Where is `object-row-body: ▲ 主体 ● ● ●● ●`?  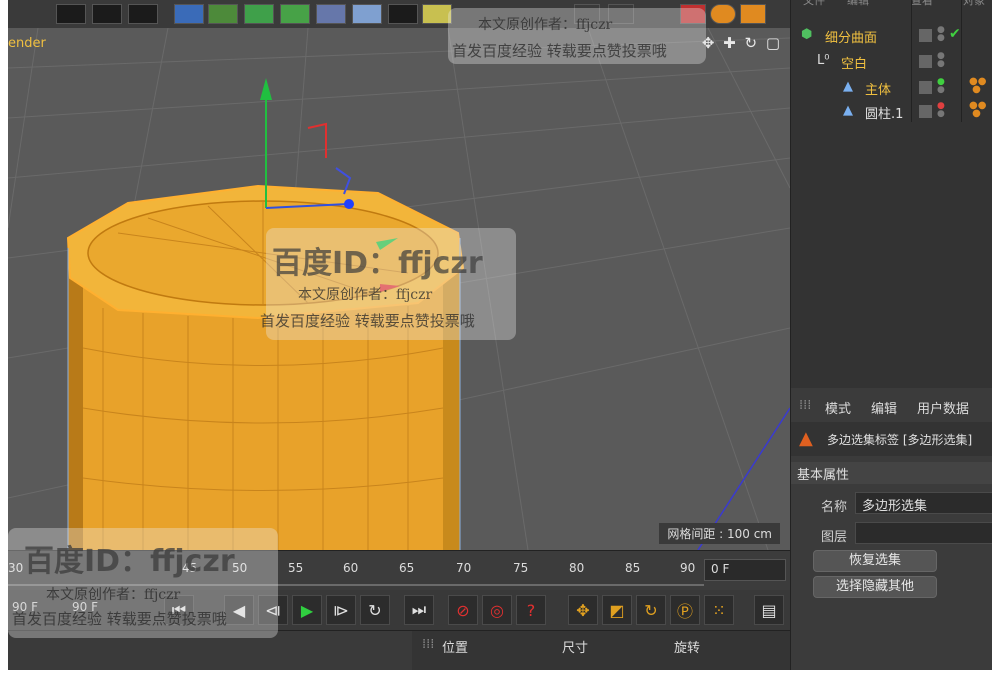
object-row-body: ▲ 主体 ● ● ●● ● is located at coordinates (891, 88).